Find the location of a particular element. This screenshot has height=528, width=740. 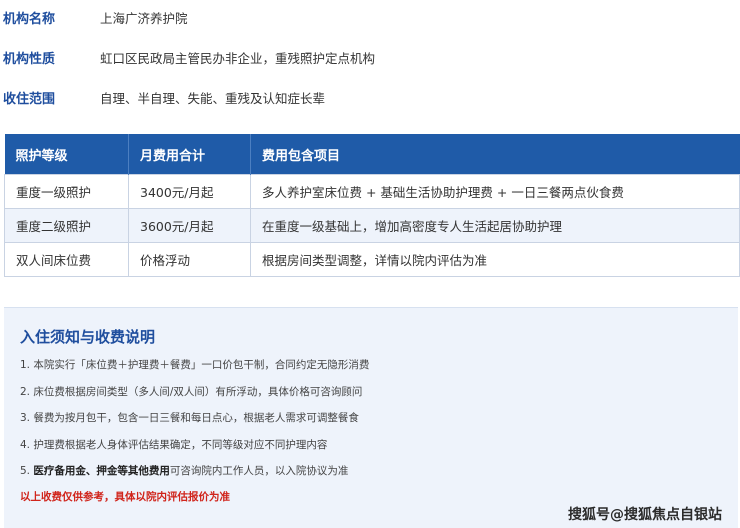

price-warning: 以上收费仅供参考，具体以院内评估报价为准 is located at coordinates (125, 497).